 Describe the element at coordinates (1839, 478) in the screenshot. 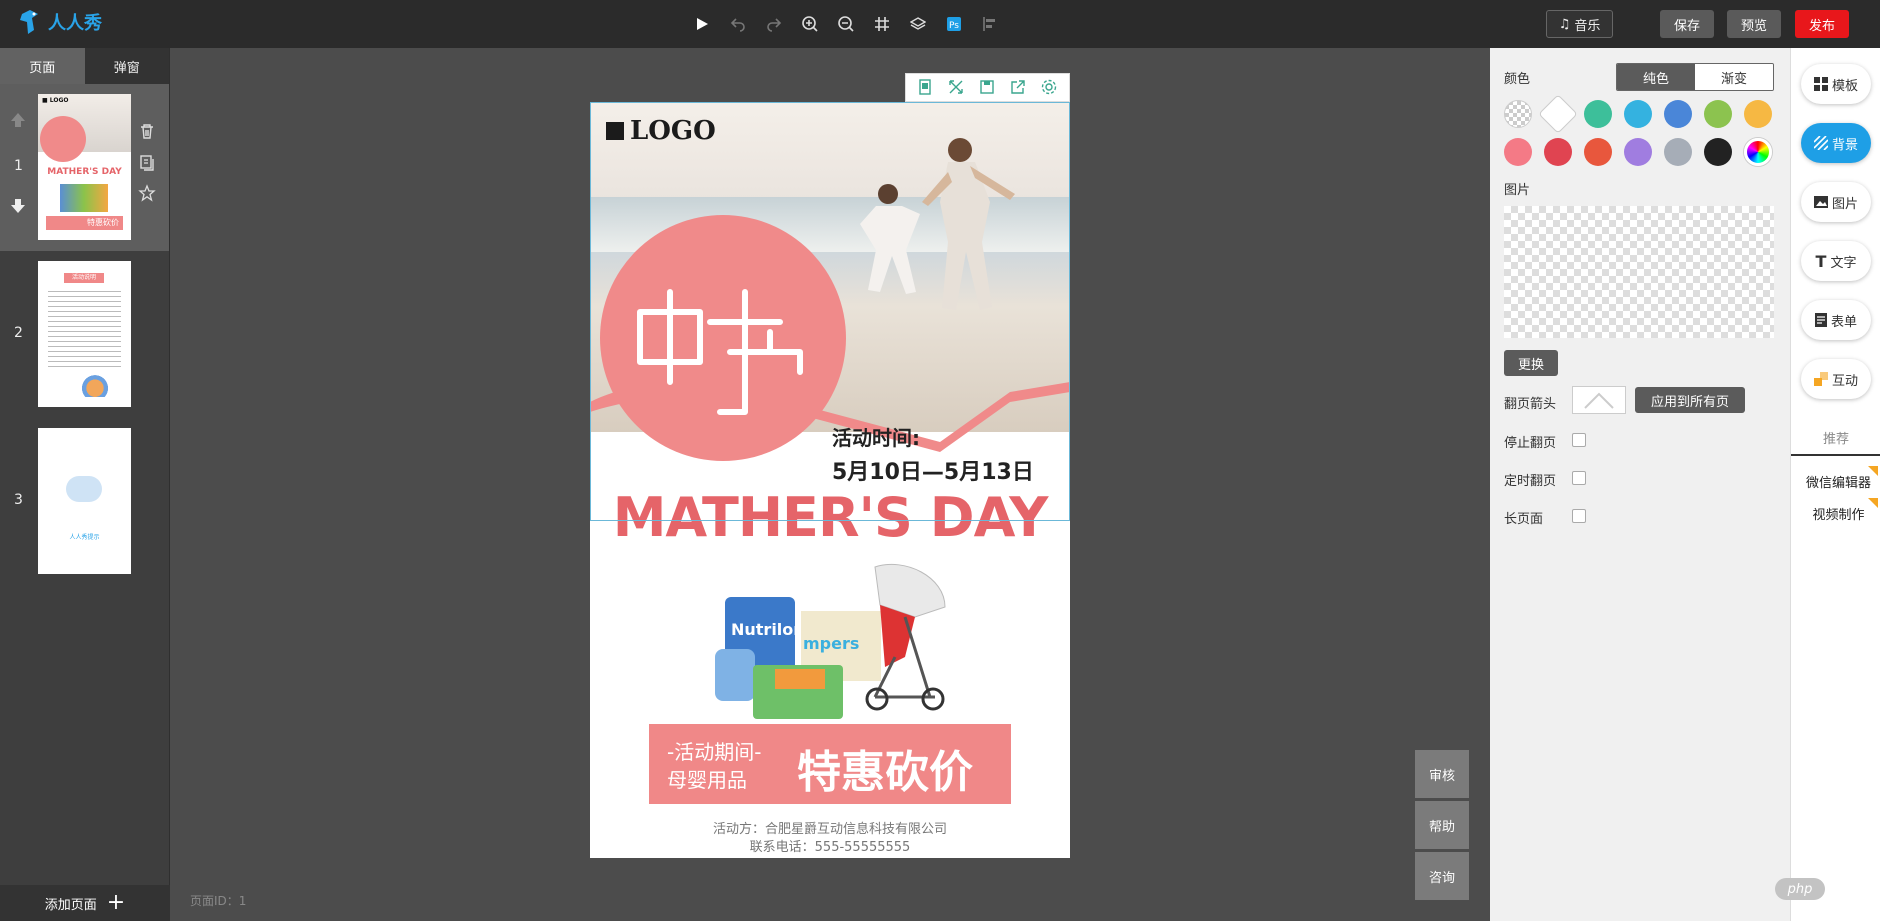

I see `wechat-editor-link: 微信编辑器` at that location.